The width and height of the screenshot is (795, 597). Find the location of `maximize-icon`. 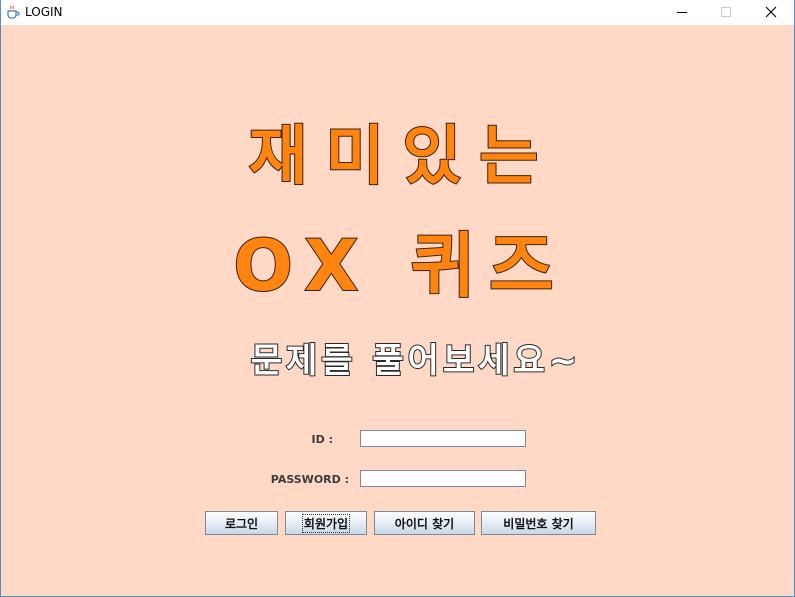

maximize-icon is located at coordinates (726, 12).